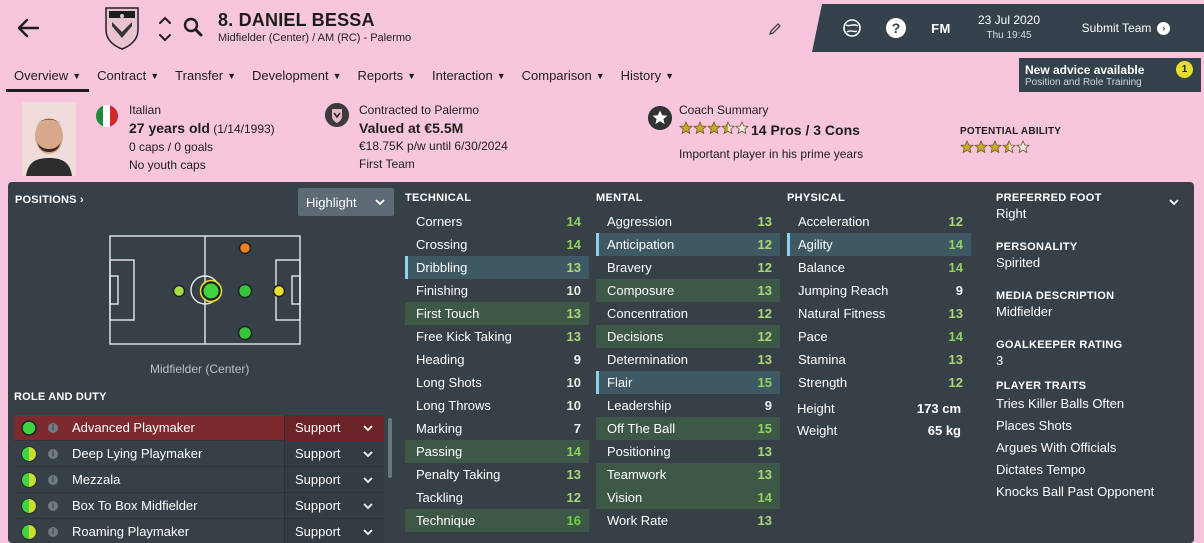 This screenshot has width=1204, height=543. Describe the element at coordinates (728, 130) in the screenshot. I see `star-icon` at that location.